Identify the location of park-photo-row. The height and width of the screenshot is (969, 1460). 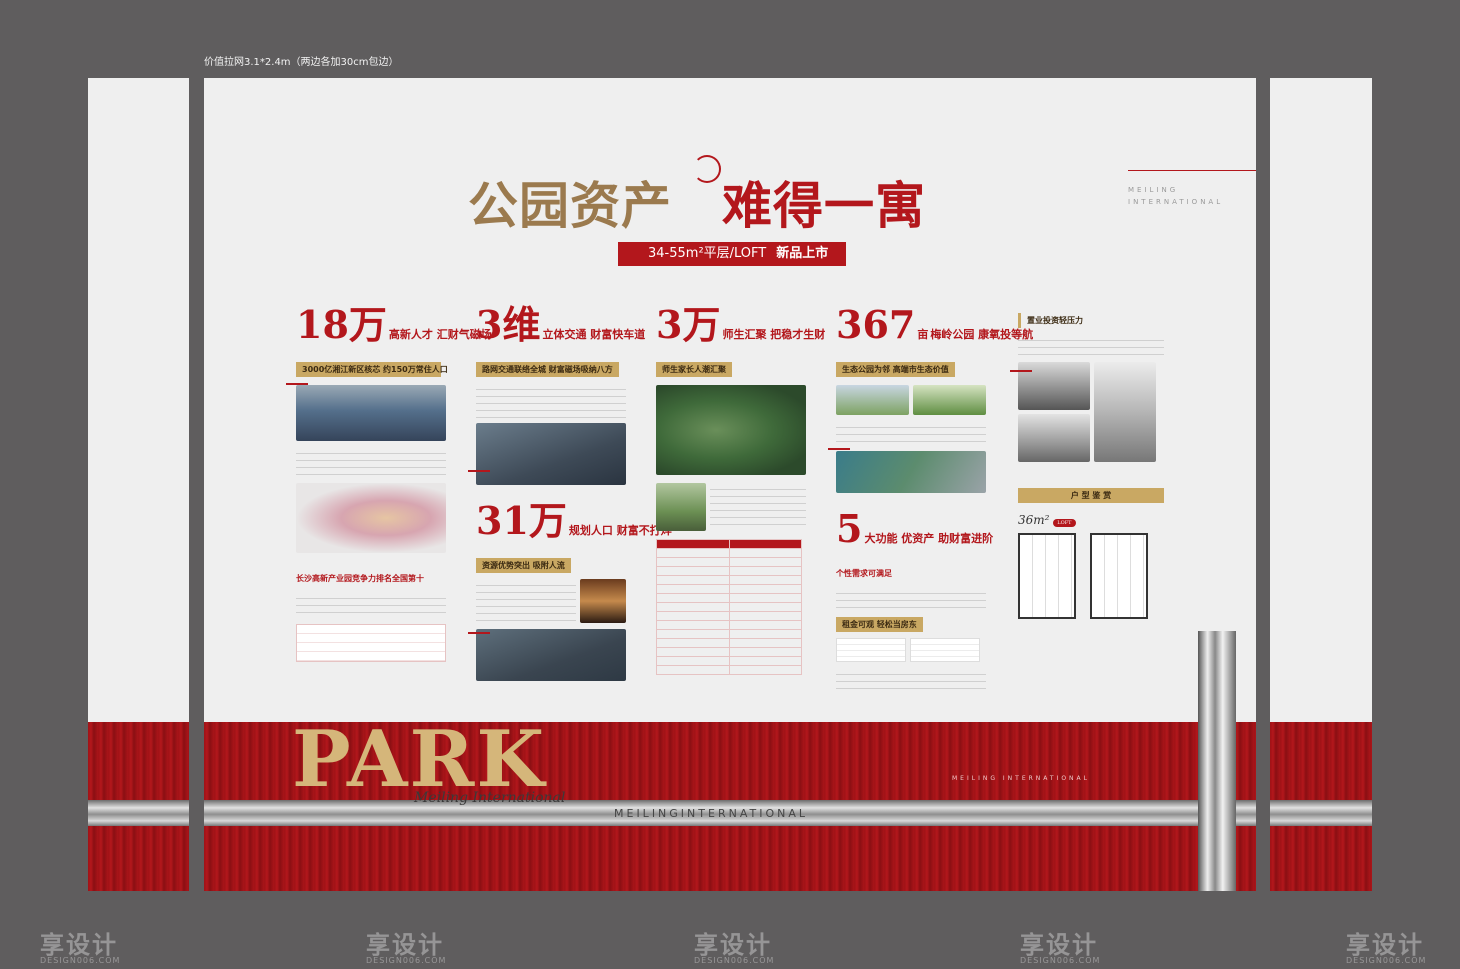
(911, 400).